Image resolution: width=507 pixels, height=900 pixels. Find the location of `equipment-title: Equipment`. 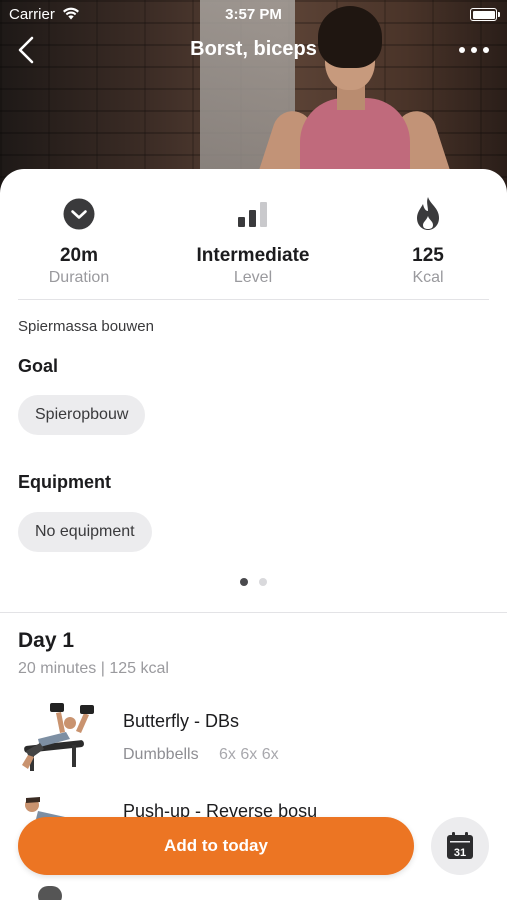

equipment-title: Equipment is located at coordinates (64, 482).